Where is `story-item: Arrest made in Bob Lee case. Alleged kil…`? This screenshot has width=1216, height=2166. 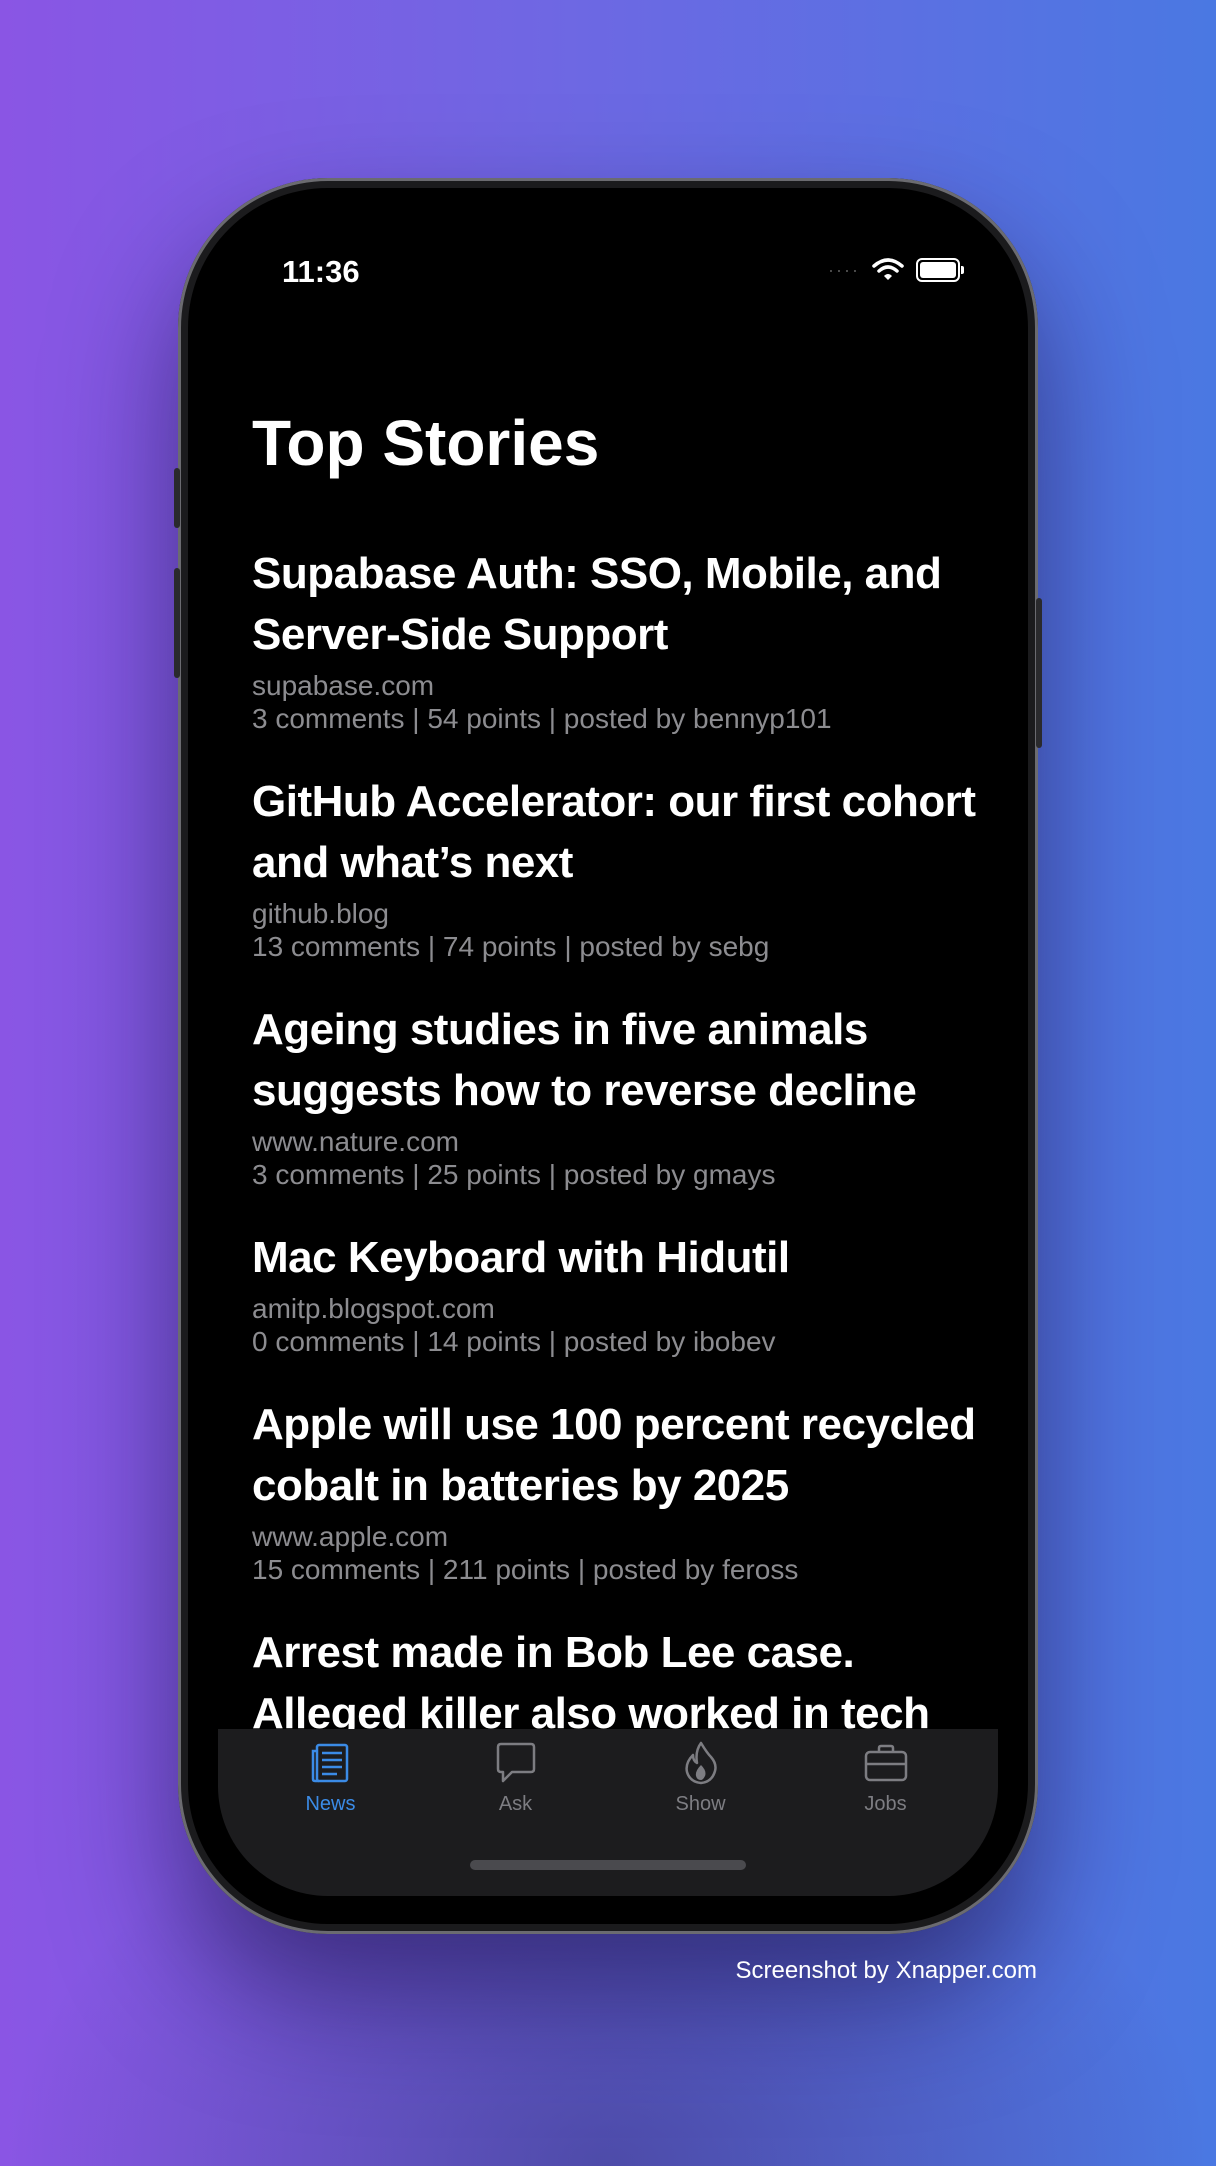
story-item: Arrest made in Bob Lee case. Alleged kil… is located at coordinates (616, 1683).